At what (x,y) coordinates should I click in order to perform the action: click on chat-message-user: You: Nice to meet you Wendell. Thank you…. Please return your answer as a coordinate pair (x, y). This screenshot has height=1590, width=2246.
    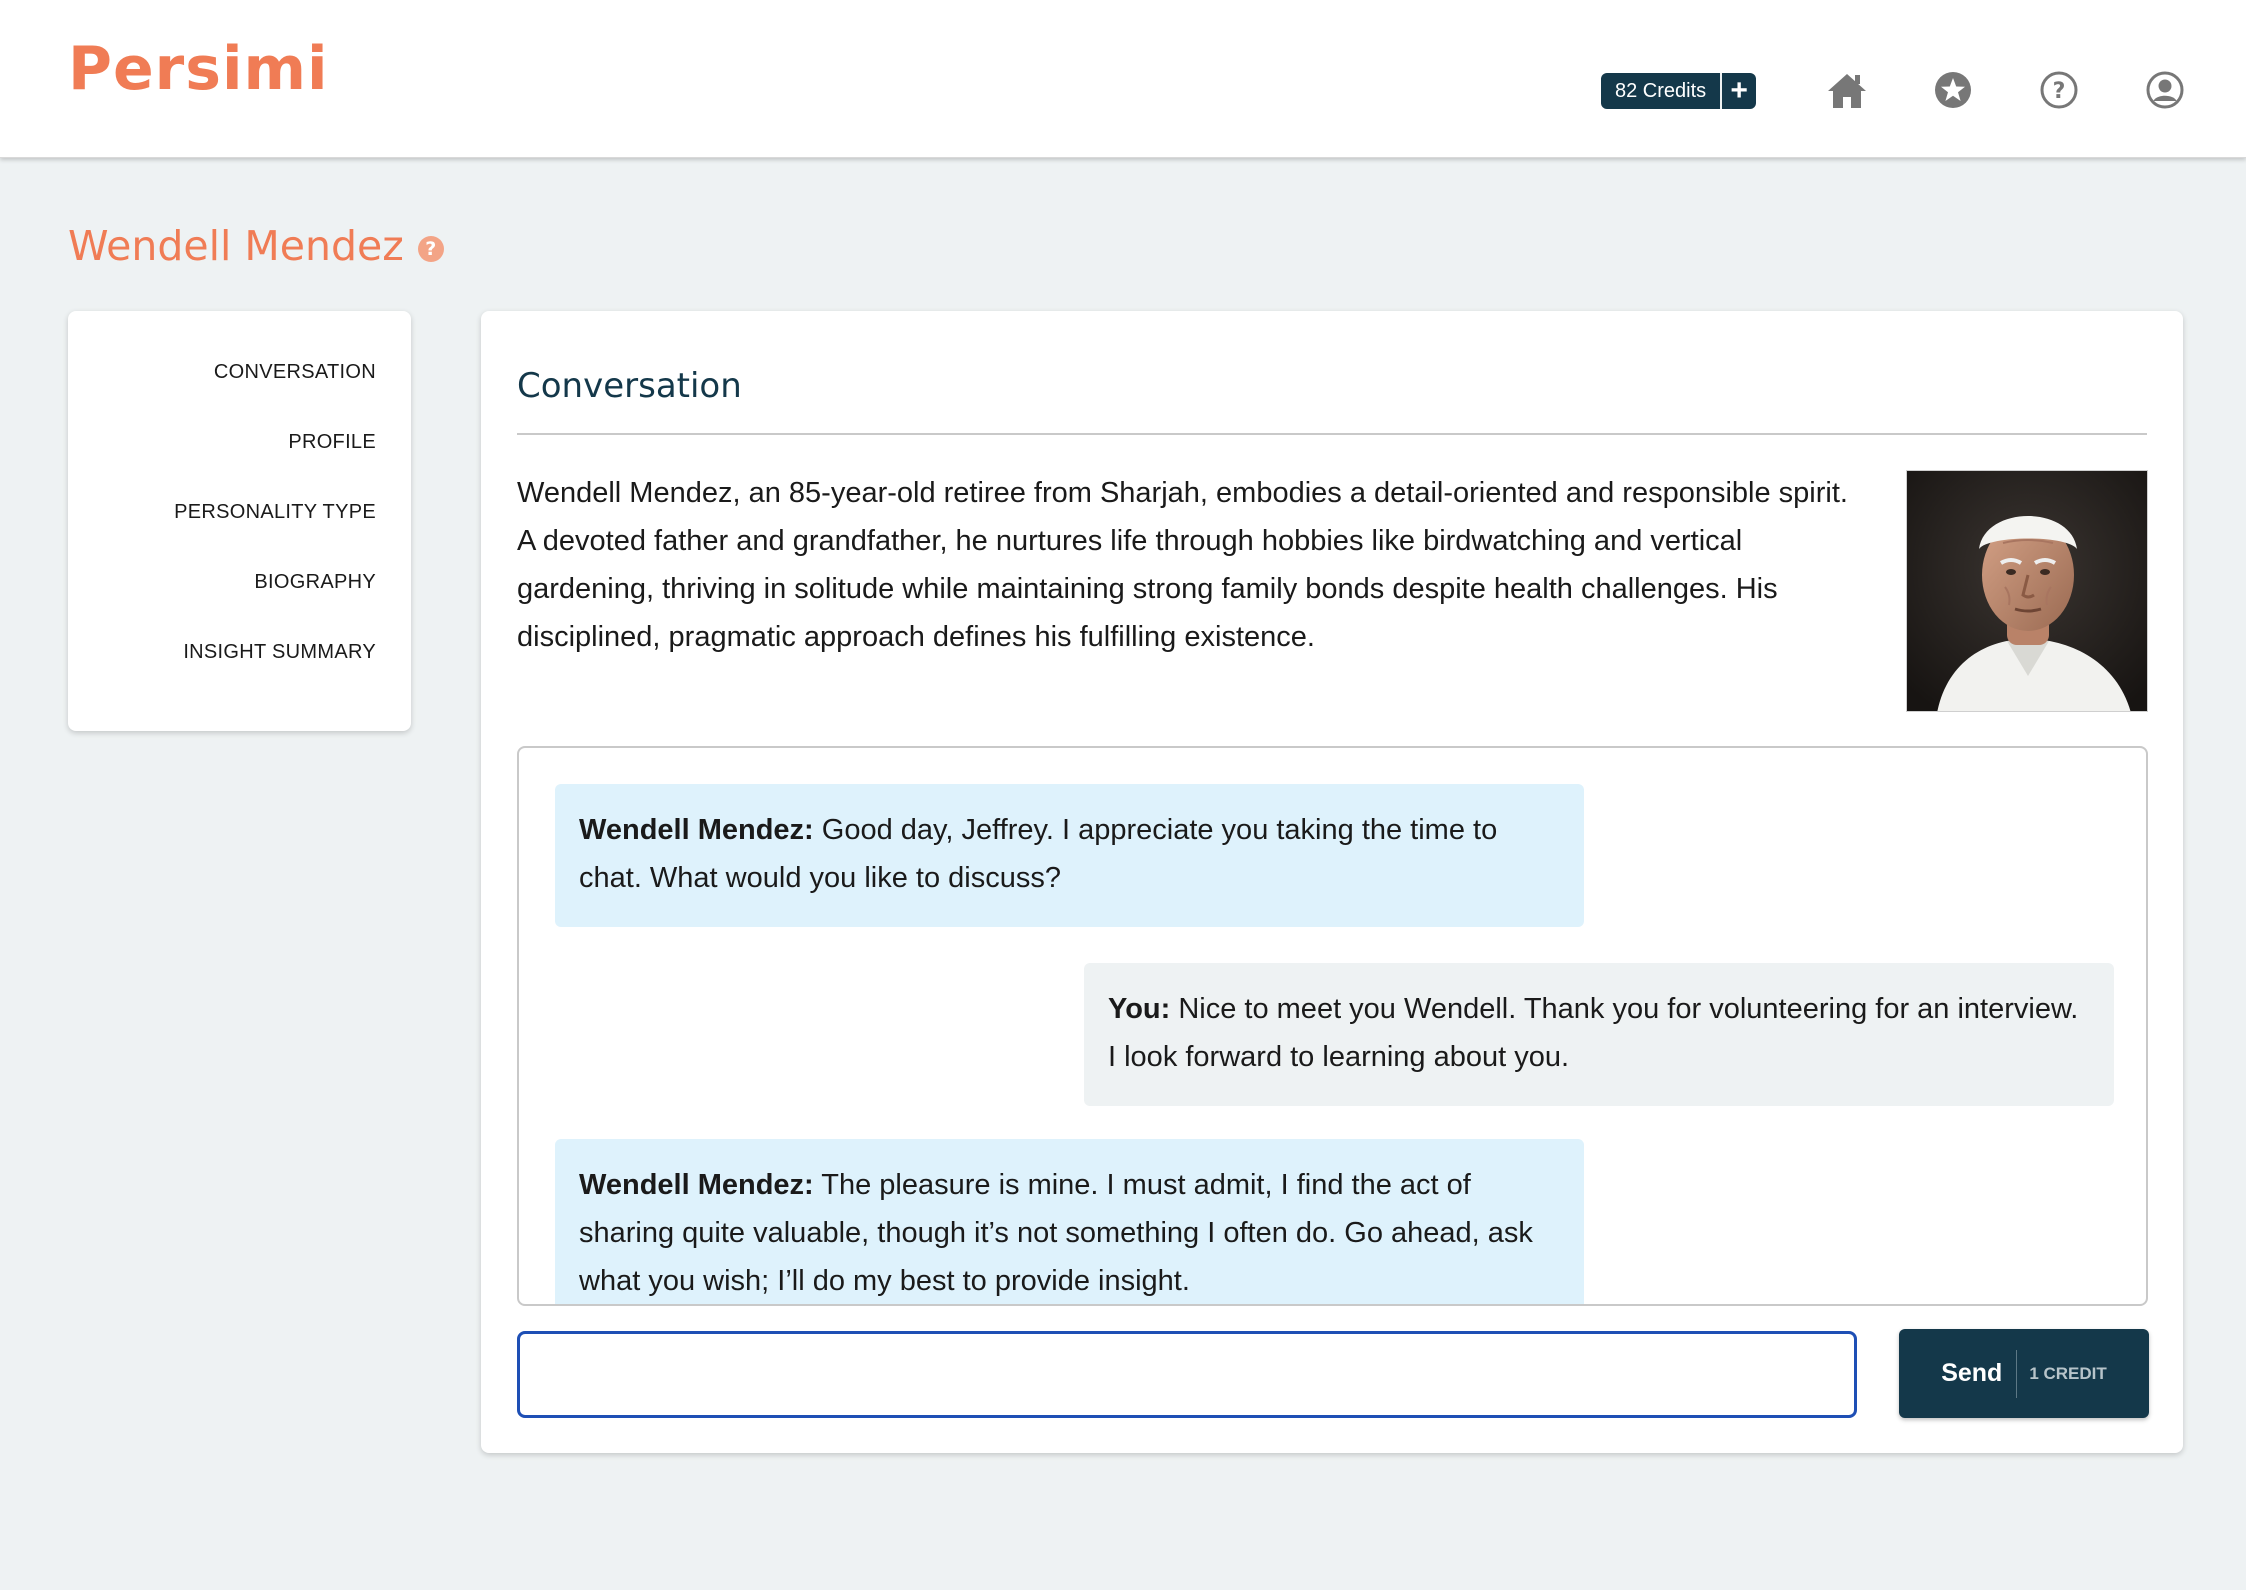
    Looking at the image, I should click on (1599, 1034).